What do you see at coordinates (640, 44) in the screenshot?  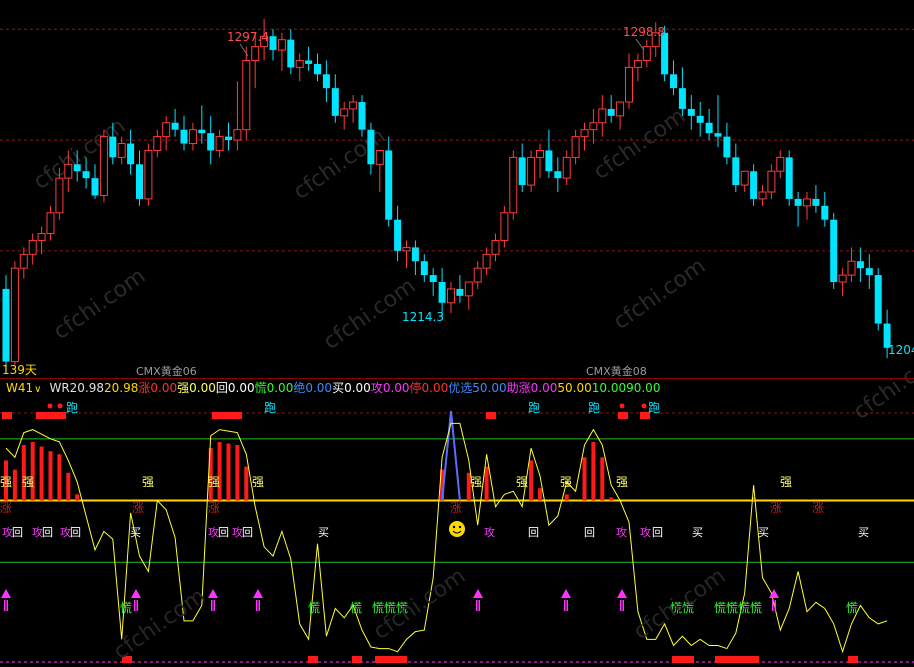 I see `price-pointer` at bounding box center [640, 44].